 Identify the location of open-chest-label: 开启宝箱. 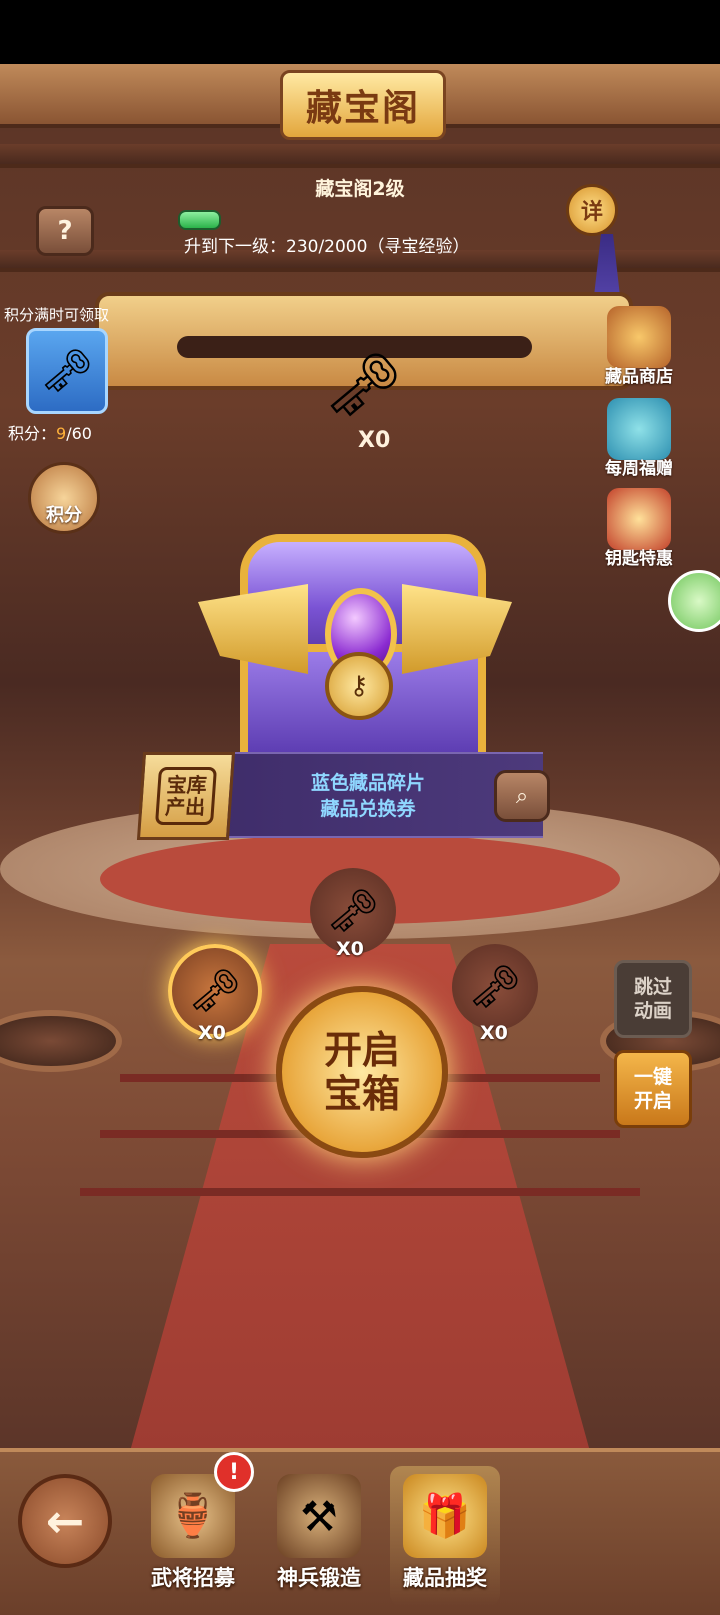
(361, 1071).